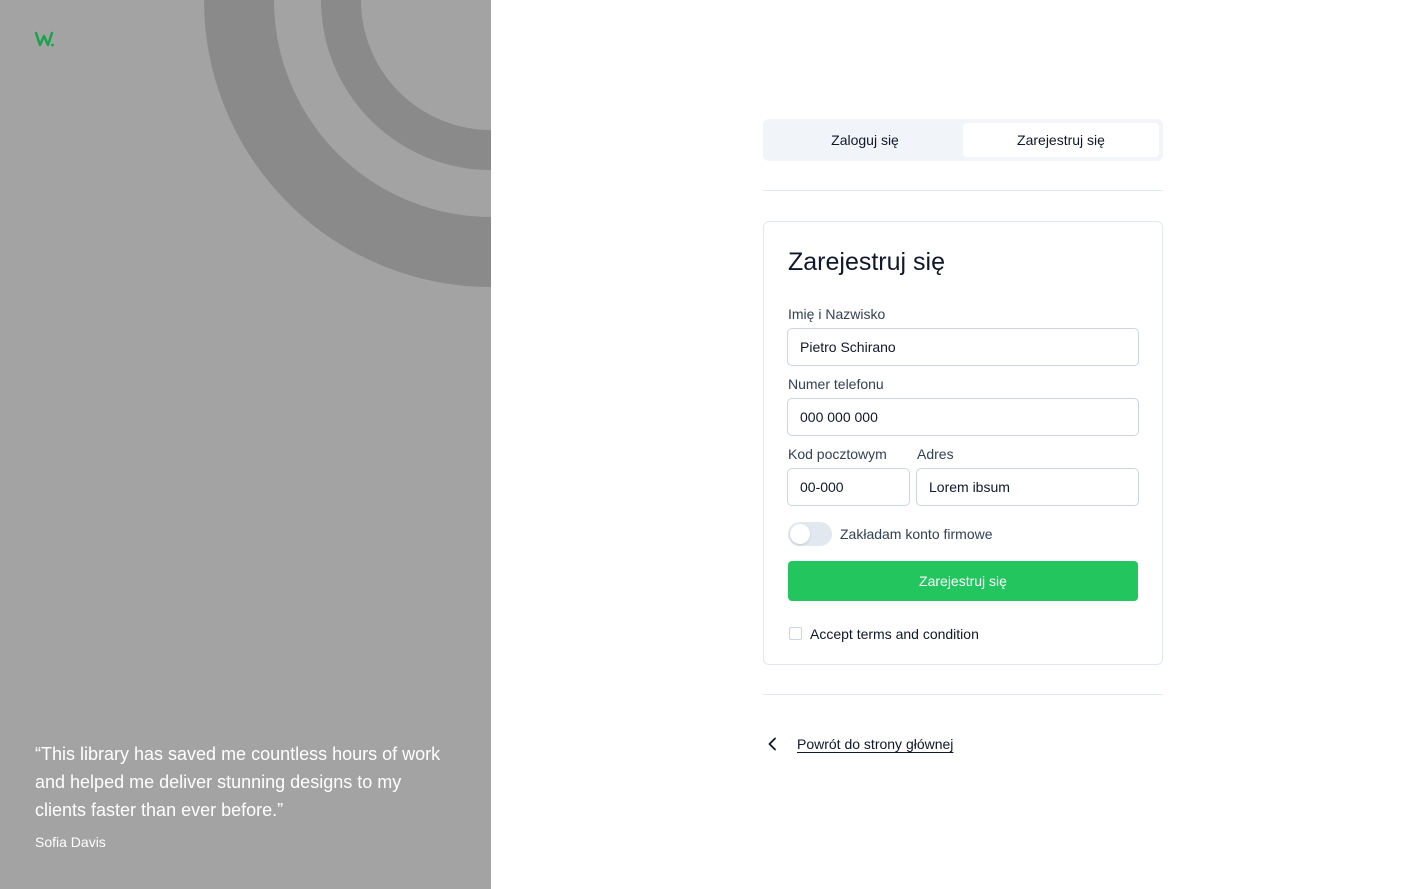 Image resolution: width=1428 pixels, height=889 pixels. I want to click on name-field, so click(963, 347).